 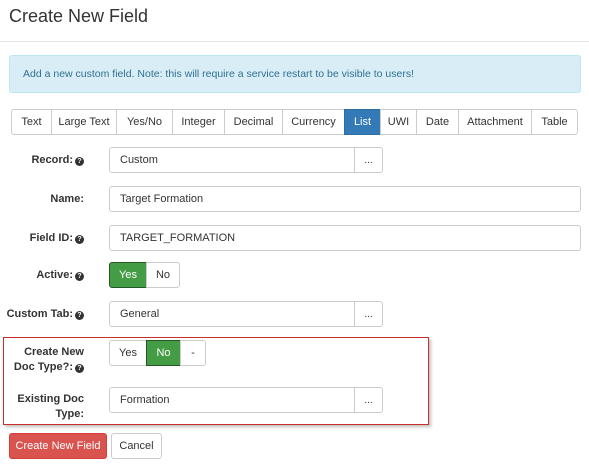 What do you see at coordinates (128, 275) in the screenshot?
I see `active-yes-option: Yes` at bounding box center [128, 275].